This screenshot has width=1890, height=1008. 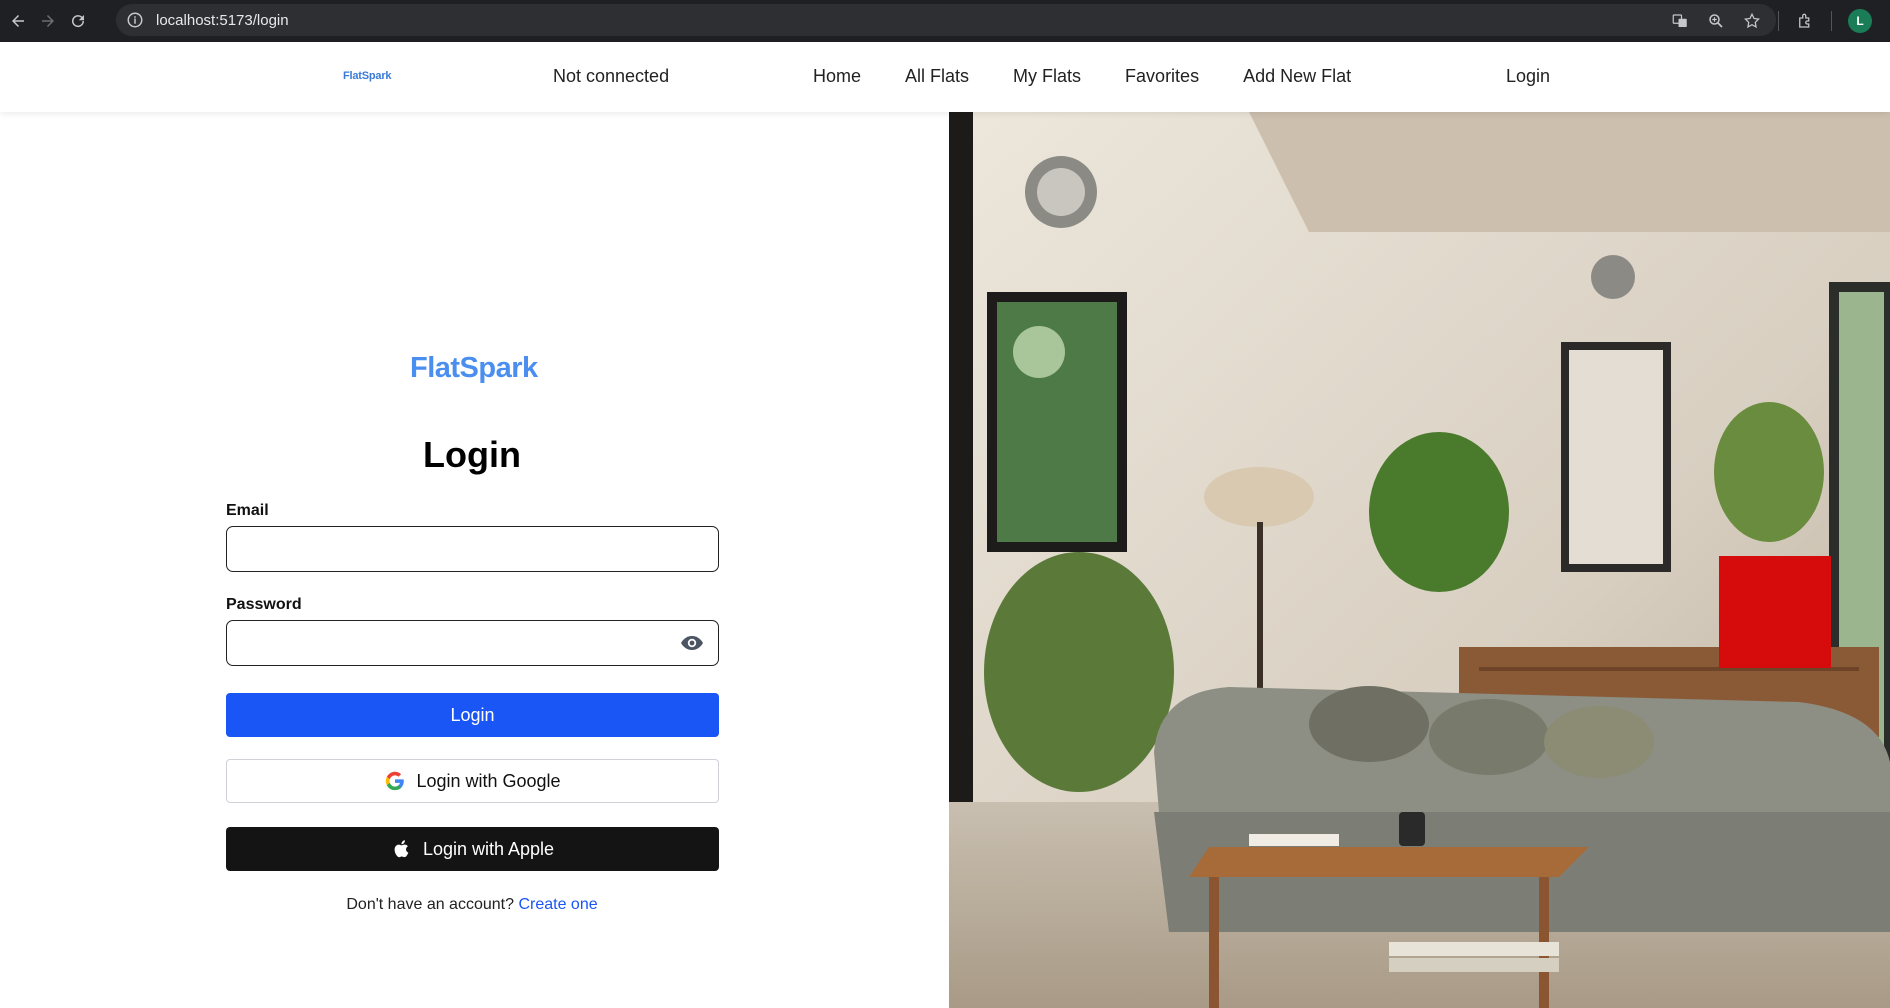 I want to click on apple-login-button: Login with Apple, so click(x=472, y=849).